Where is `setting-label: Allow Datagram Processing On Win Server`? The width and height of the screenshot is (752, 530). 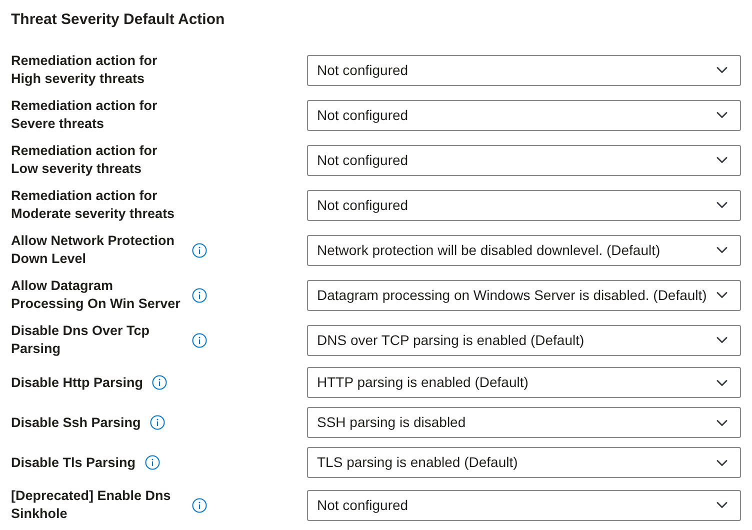 setting-label: Allow Datagram Processing On Win Server is located at coordinates (96, 295).